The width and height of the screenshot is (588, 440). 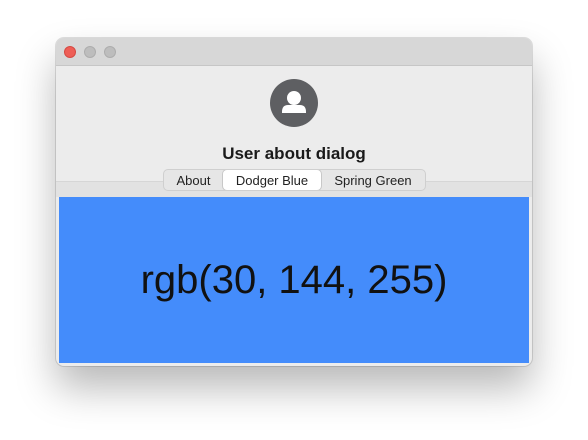 I want to click on person-icon, so click(x=294, y=102).